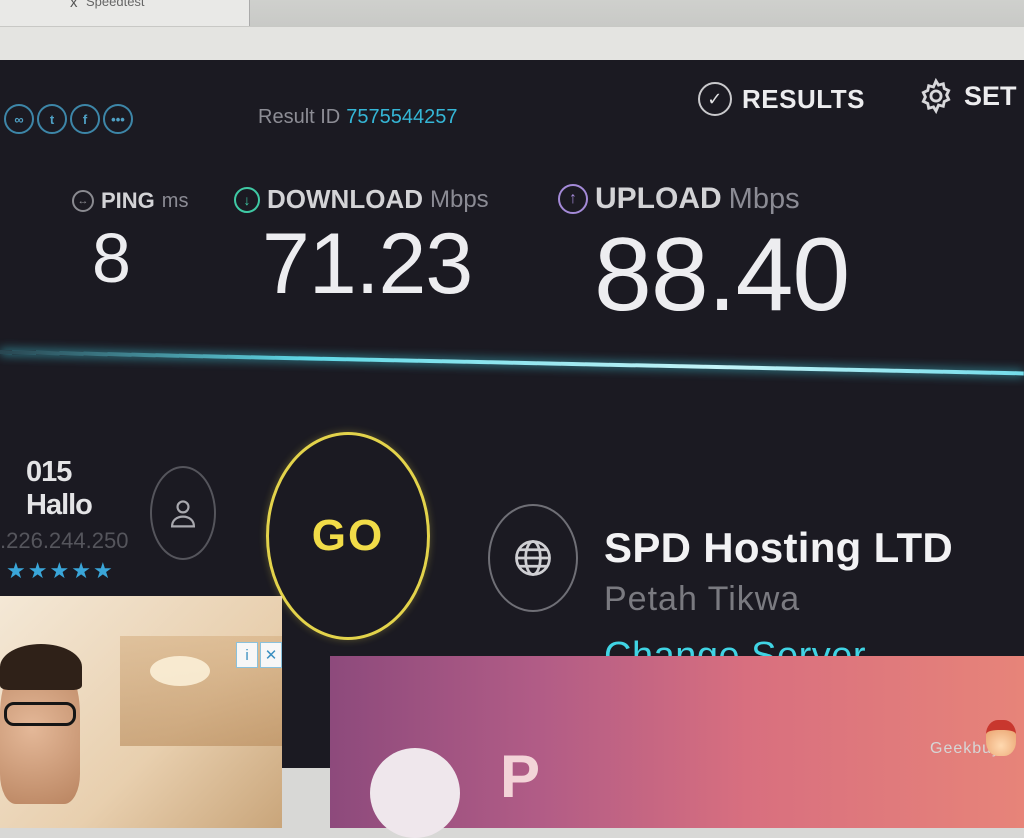 Image resolution: width=1024 pixels, height=838 pixels. Describe the element at coordinates (85, 119) in the screenshot. I see `facebook-icon: f` at that location.